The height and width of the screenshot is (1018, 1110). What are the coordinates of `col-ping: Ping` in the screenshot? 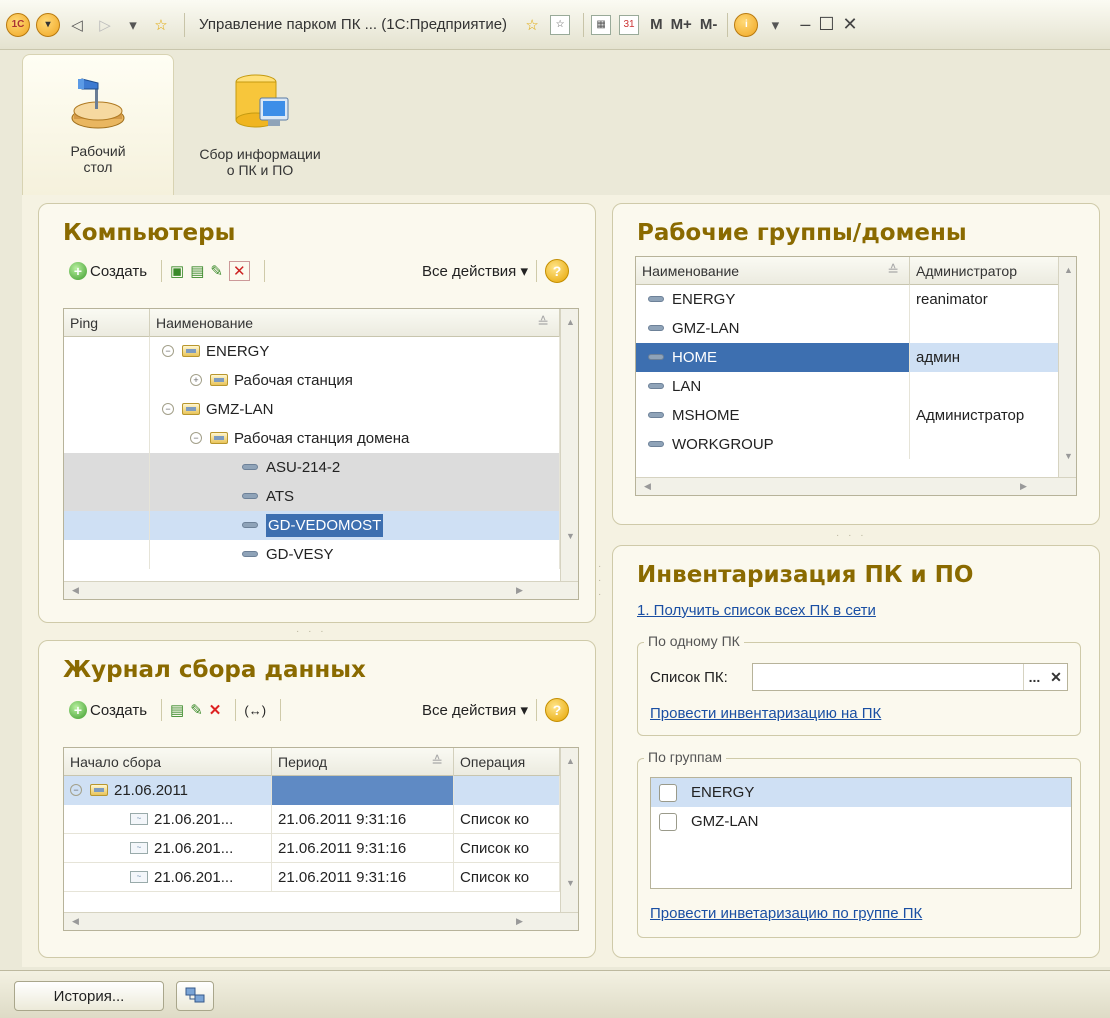 It's located at (107, 323).